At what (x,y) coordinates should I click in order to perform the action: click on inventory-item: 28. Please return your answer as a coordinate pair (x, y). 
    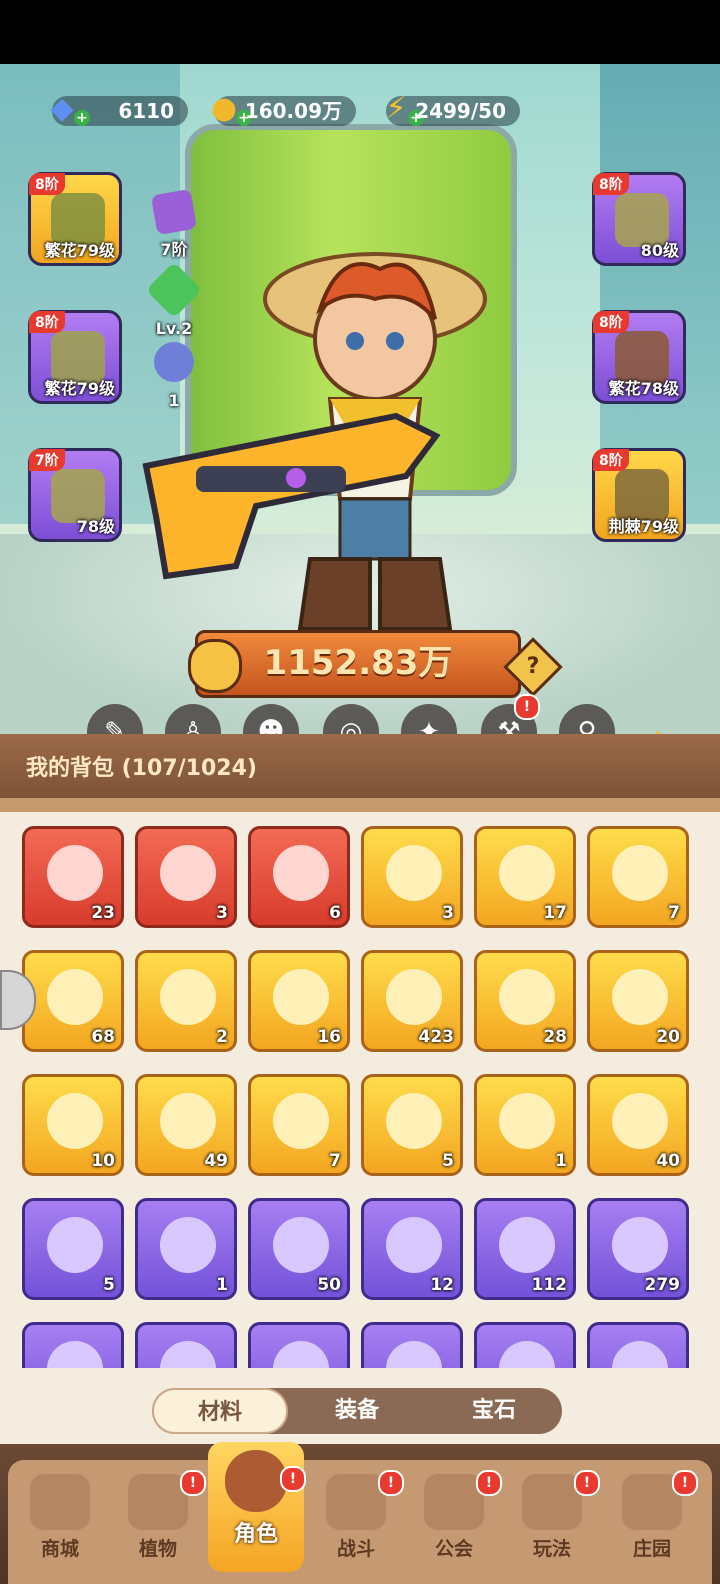
    Looking at the image, I should click on (525, 1001).